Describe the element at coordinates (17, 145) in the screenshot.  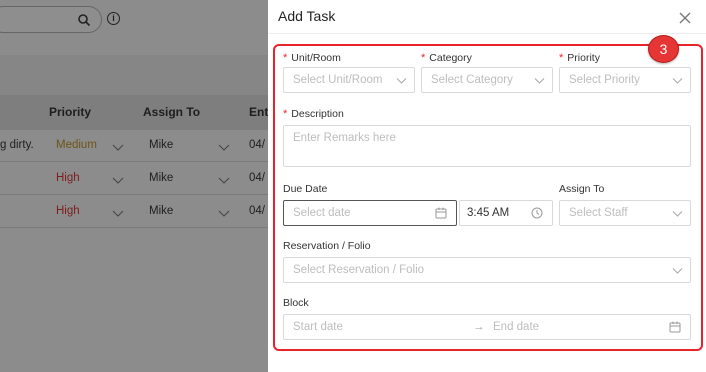
I see `row-description: g dirty.` at that location.